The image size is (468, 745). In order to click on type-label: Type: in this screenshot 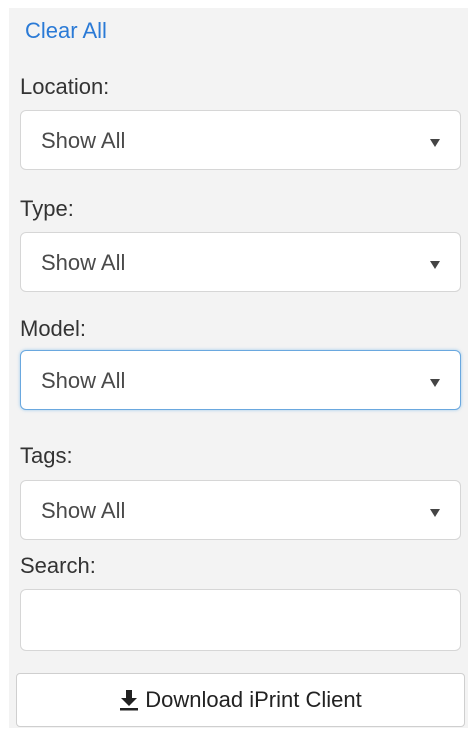, I will do `click(47, 208)`.